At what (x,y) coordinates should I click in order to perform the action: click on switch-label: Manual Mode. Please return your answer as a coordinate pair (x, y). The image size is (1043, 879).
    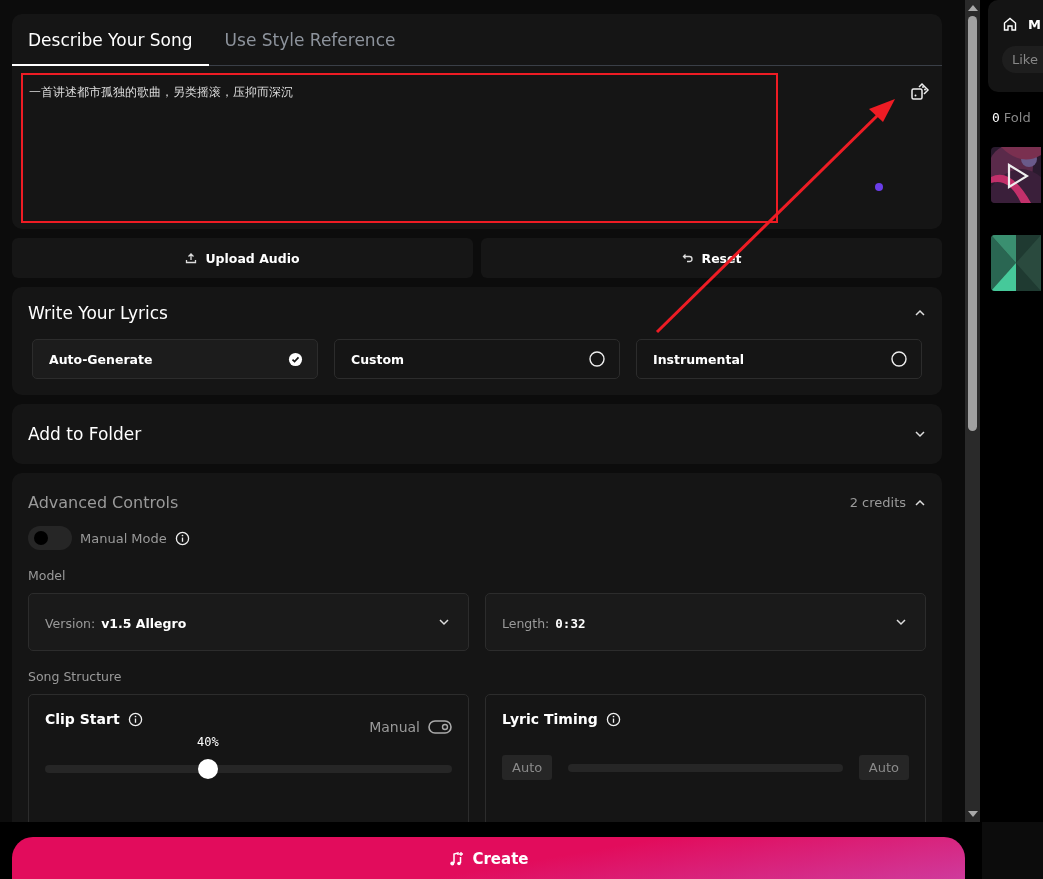
    Looking at the image, I should click on (123, 538).